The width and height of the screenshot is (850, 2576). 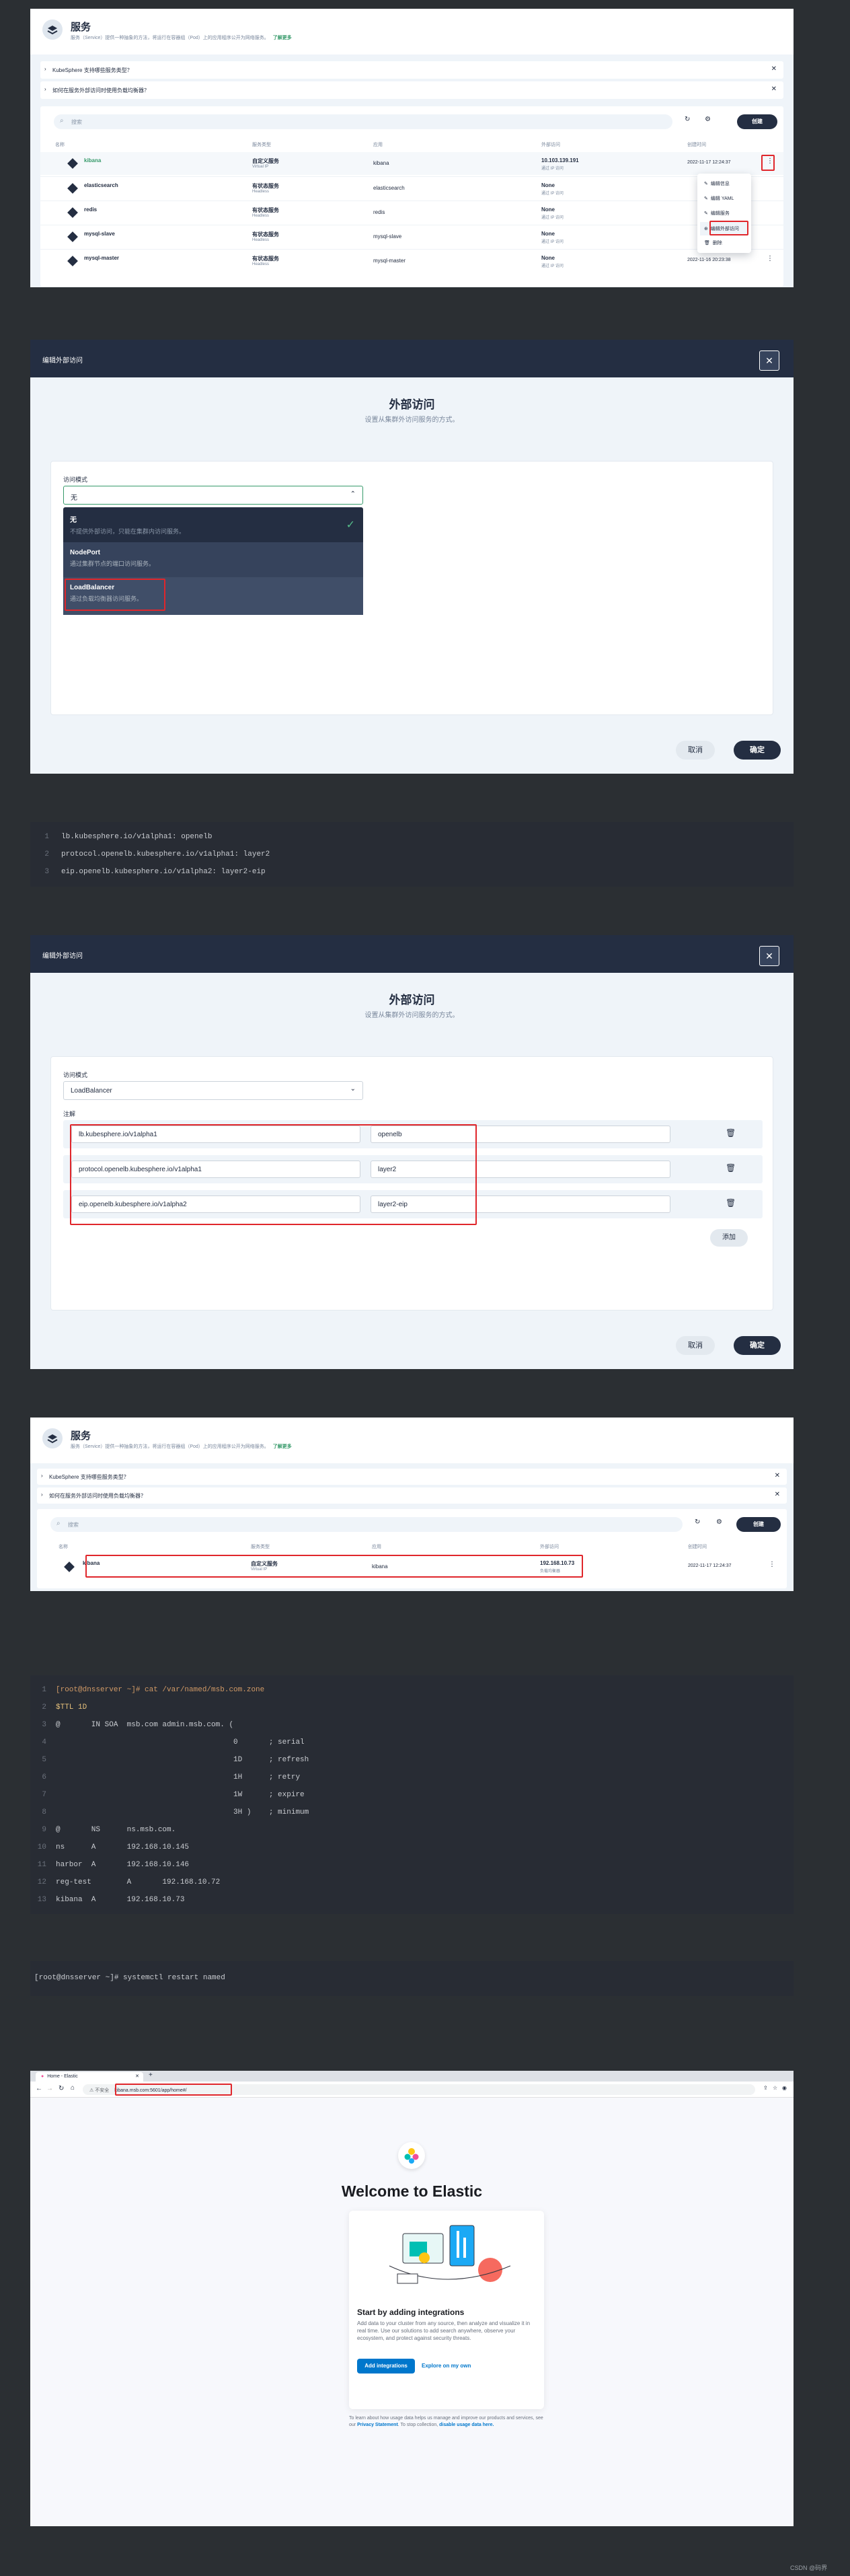 I want to click on code-line: 5 1D ; refresh, so click(x=169, y=1760).